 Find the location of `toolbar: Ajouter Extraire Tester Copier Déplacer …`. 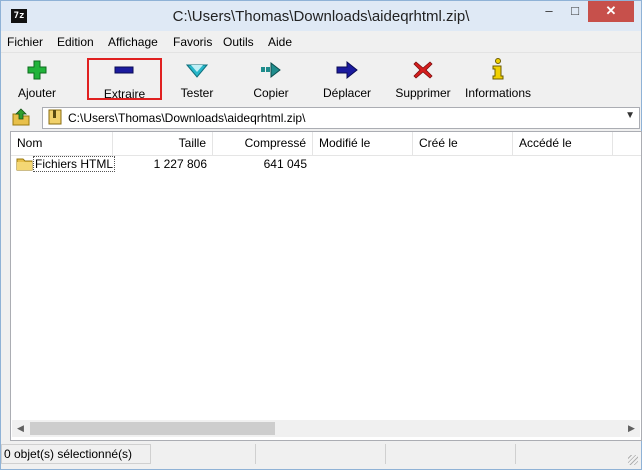

toolbar: Ajouter Extraire Tester Copier Déplacer … is located at coordinates (321, 78).